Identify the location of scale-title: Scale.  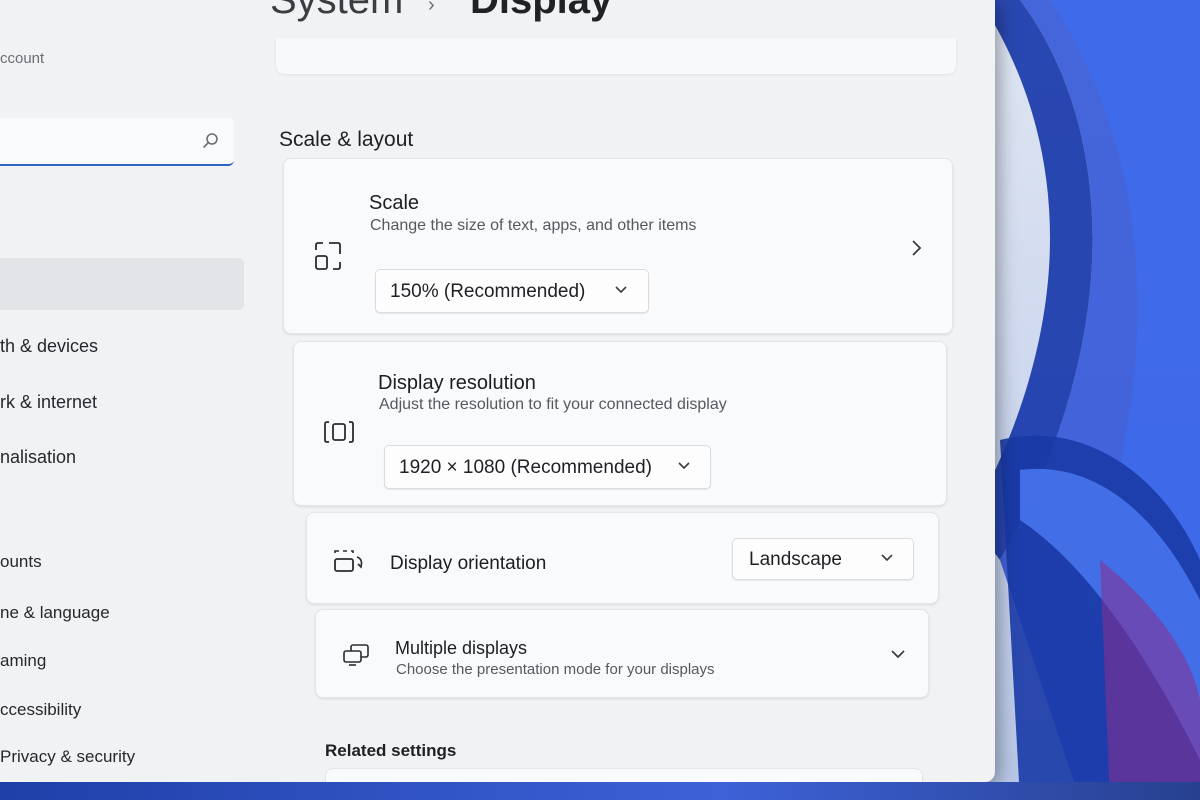
(394, 203).